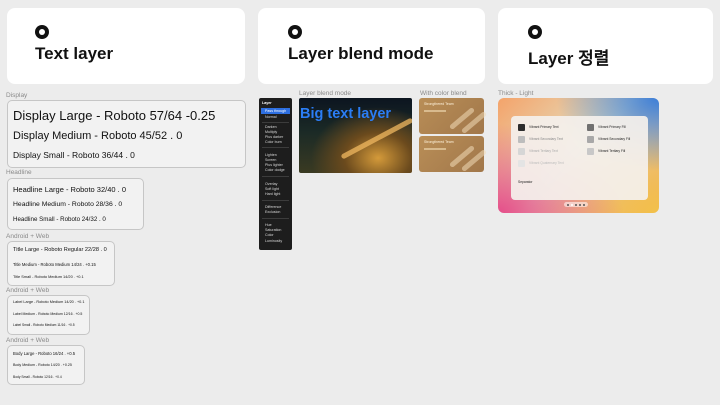 The width and height of the screenshot is (720, 405). Describe the element at coordinates (525, 182) in the screenshot. I see `separator-label: Separator` at that location.